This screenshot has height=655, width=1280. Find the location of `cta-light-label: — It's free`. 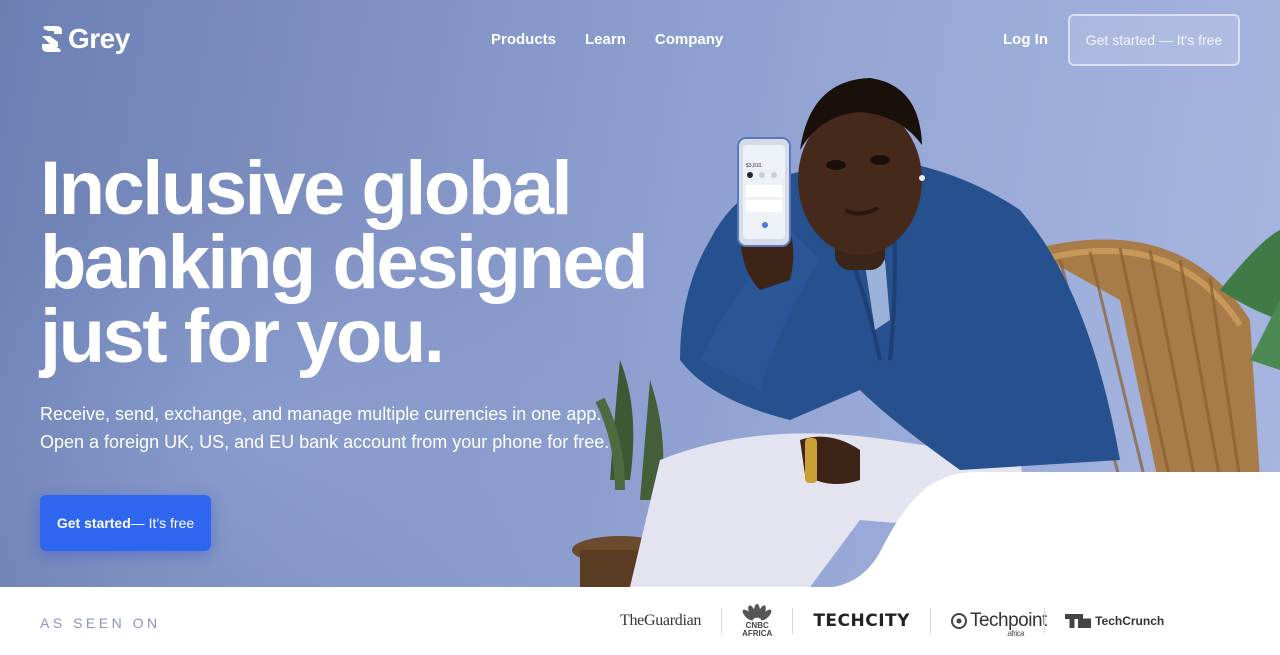

cta-light-label: — It's free is located at coordinates (162, 523).